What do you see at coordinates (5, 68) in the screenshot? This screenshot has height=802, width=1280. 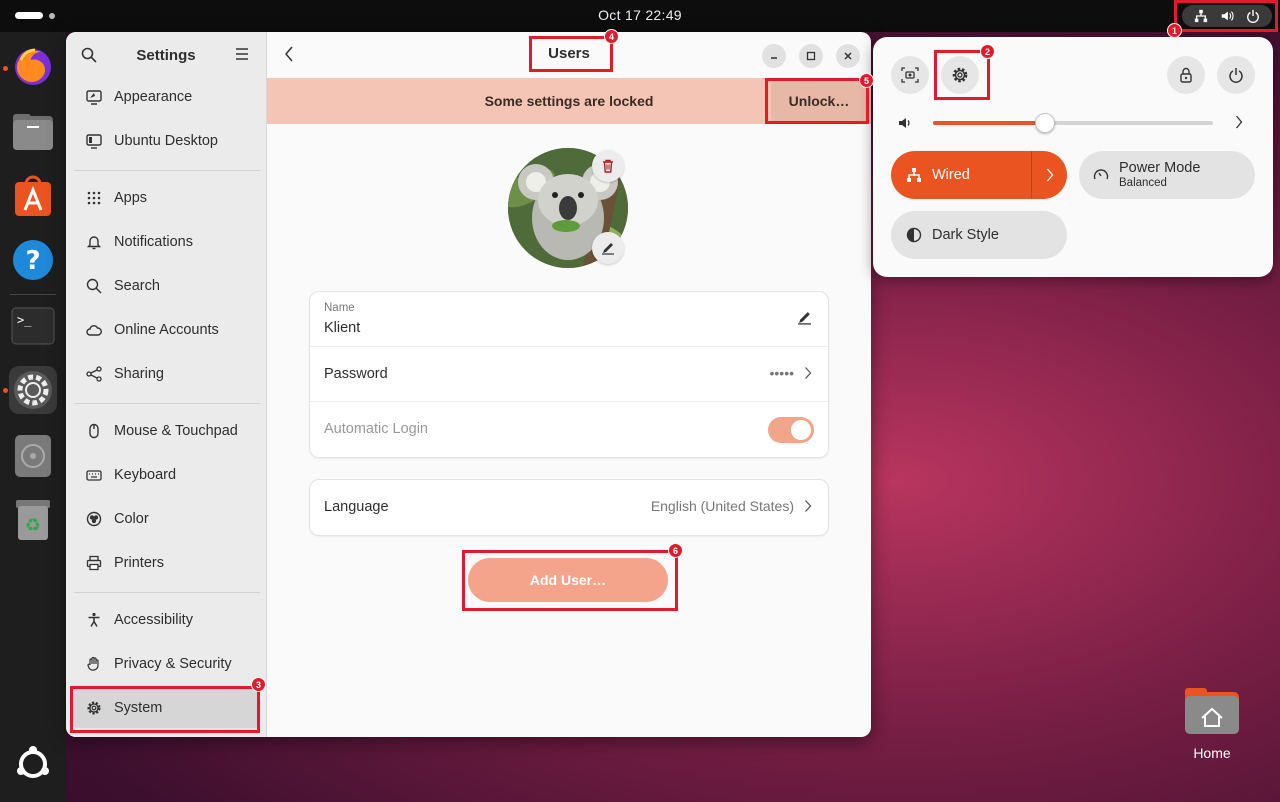 I see `running-indicator` at bounding box center [5, 68].